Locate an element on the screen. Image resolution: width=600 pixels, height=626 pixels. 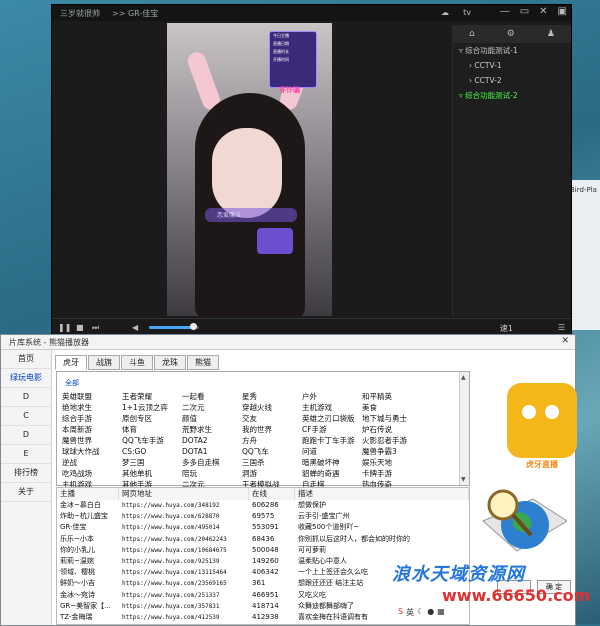
category-item: 荒野求生 is located at coordinates (212, 429).